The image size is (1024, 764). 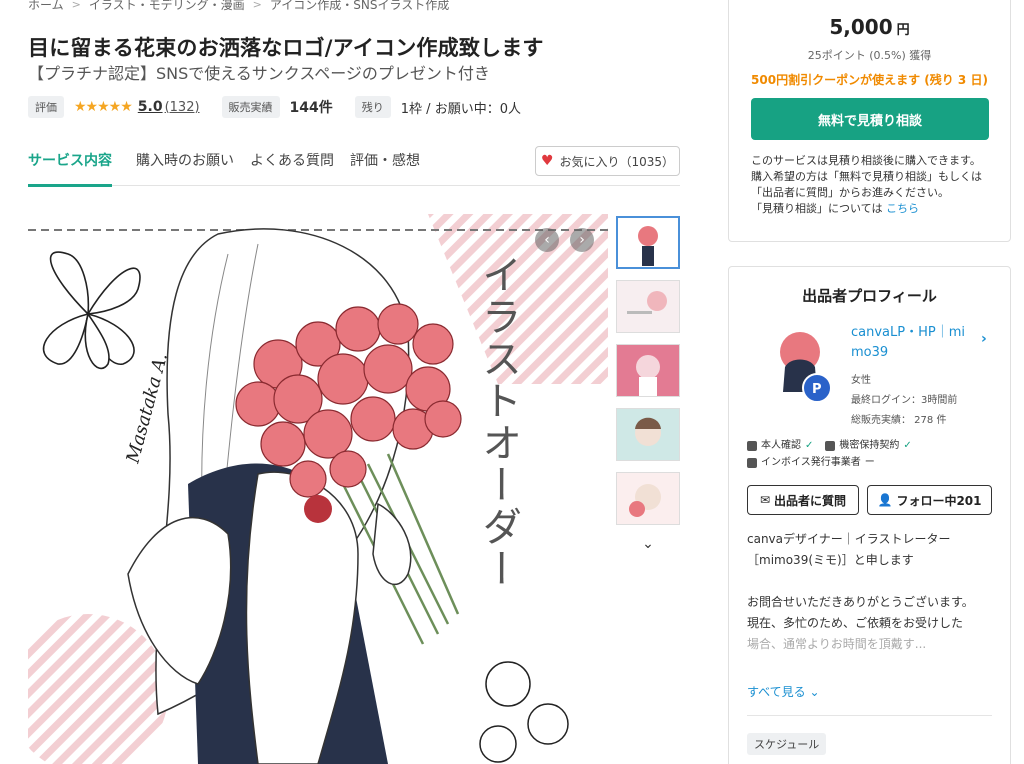 What do you see at coordinates (292, 167) in the screenshot?
I see `tab-faq: よくある質問` at bounding box center [292, 167].